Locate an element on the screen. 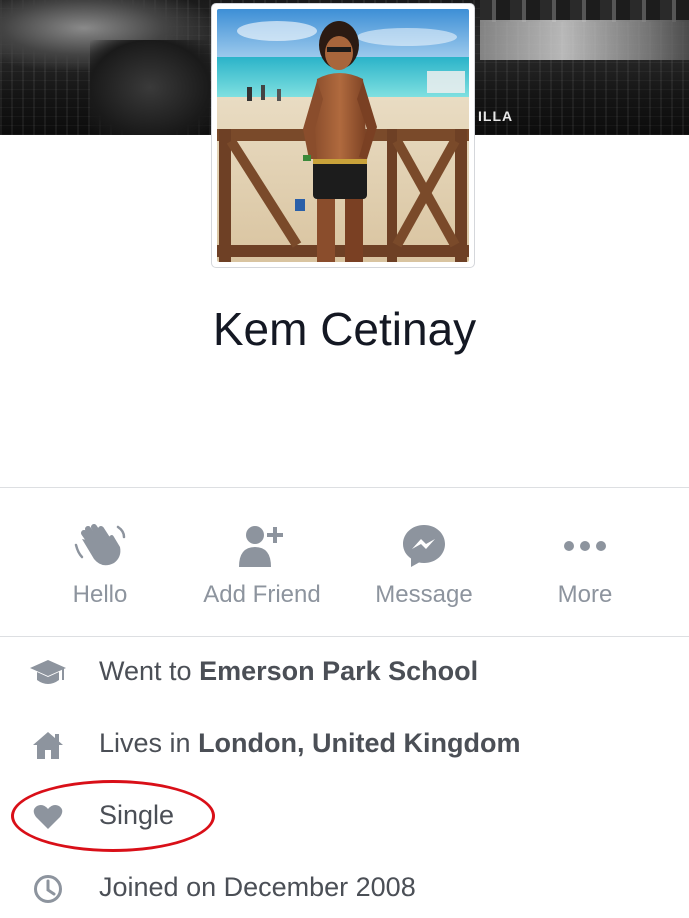  clock-icon is located at coordinates (48, 889).